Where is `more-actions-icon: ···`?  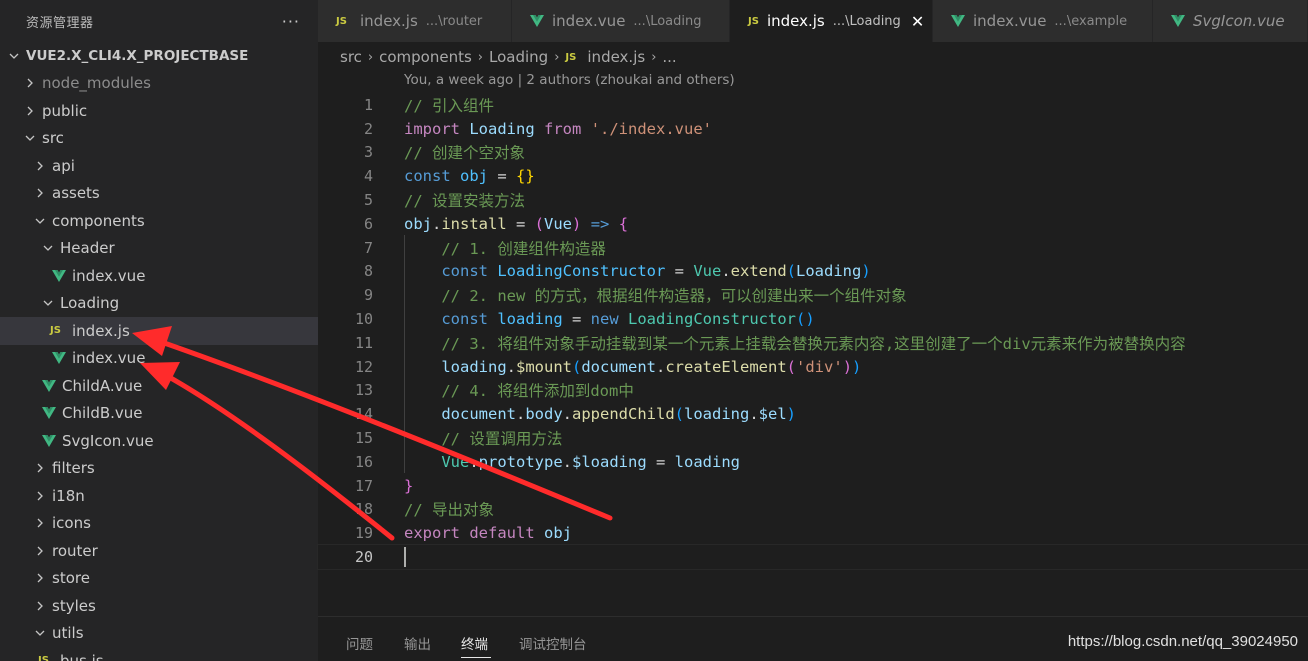 more-actions-icon: ··· is located at coordinates (291, 21).